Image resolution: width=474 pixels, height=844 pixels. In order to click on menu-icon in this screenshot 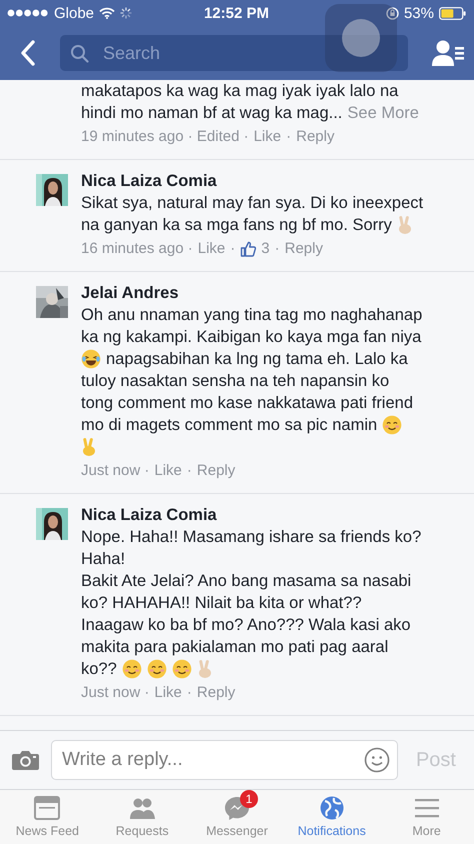, I will do `click(427, 808)`.